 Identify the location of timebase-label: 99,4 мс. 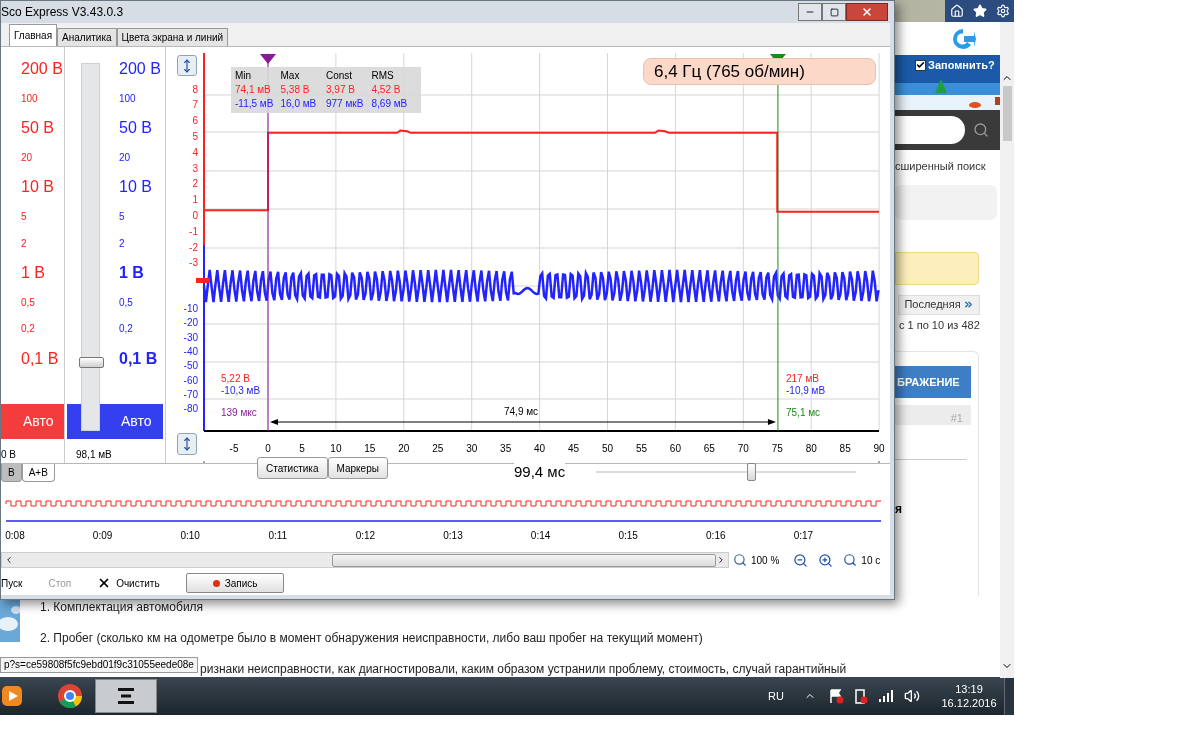
(540, 472).